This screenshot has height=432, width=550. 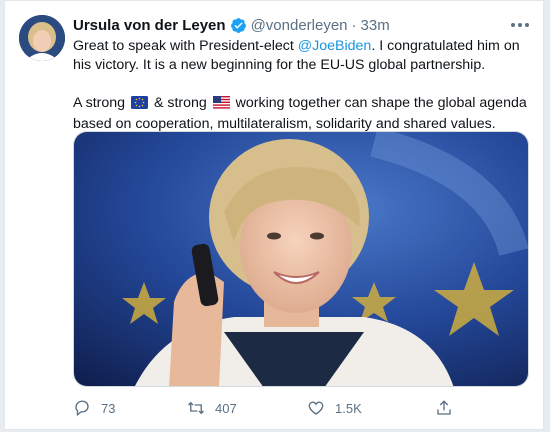 What do you see at coordinates (108, 408) in the screenshot?
I see `reply-count: 73` at bounding box center [108, 408].